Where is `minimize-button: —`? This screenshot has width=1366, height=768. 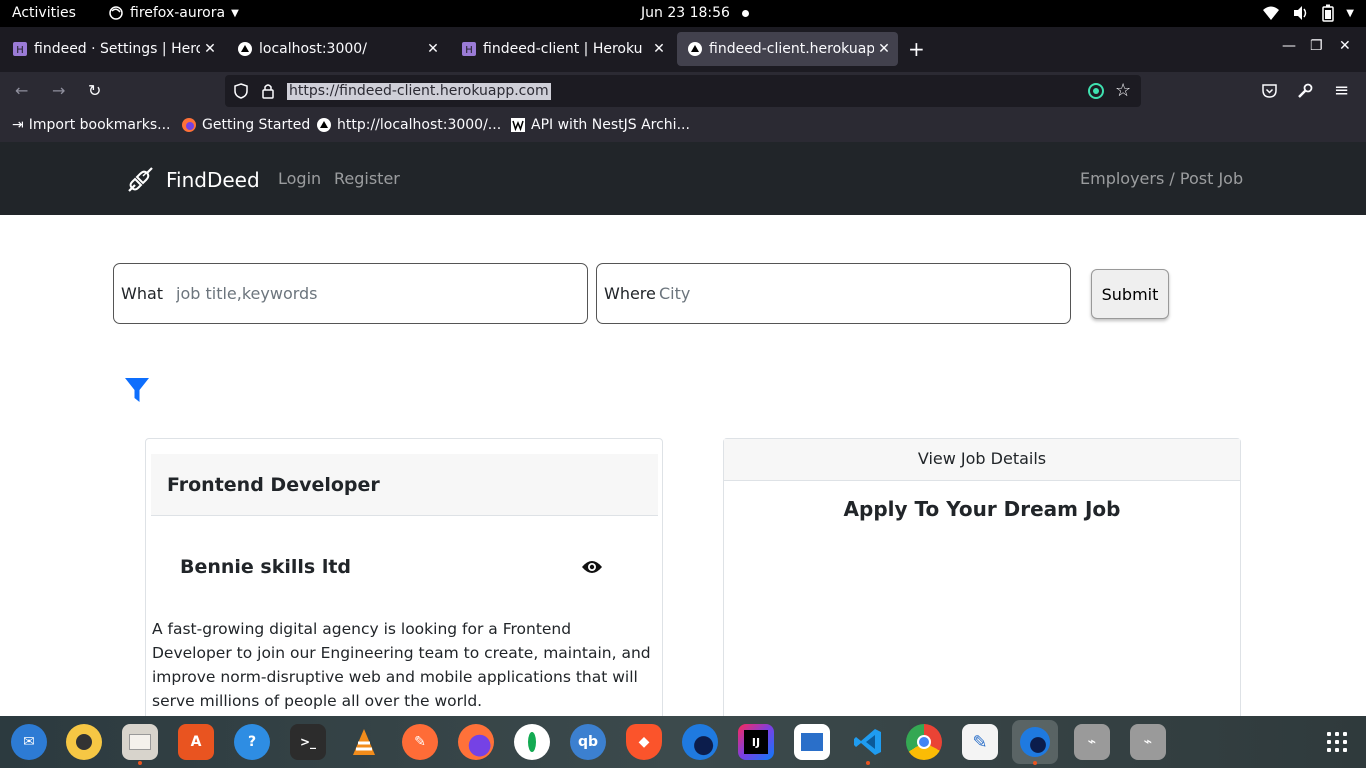 minimize-button: — is located at coordinates (1289, 46).